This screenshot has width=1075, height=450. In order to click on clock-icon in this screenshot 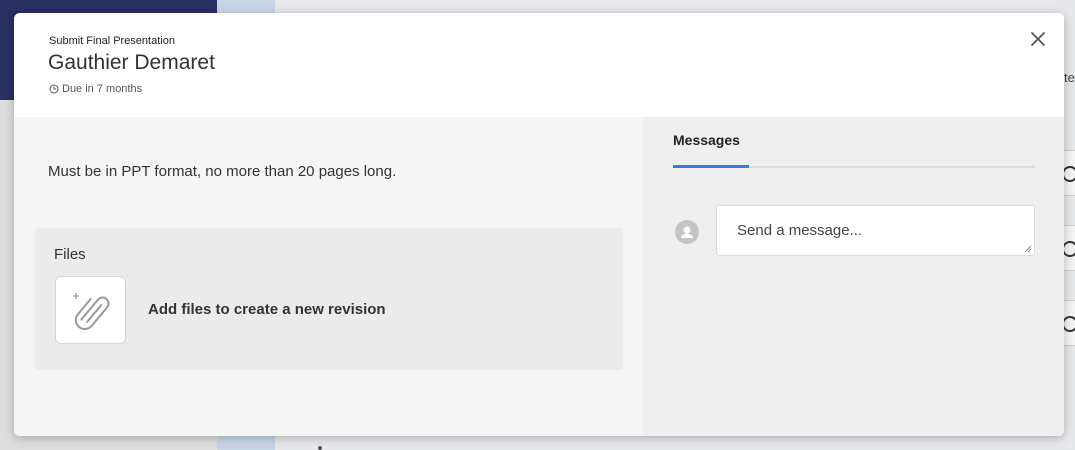, I will do `click(54, 89)`.